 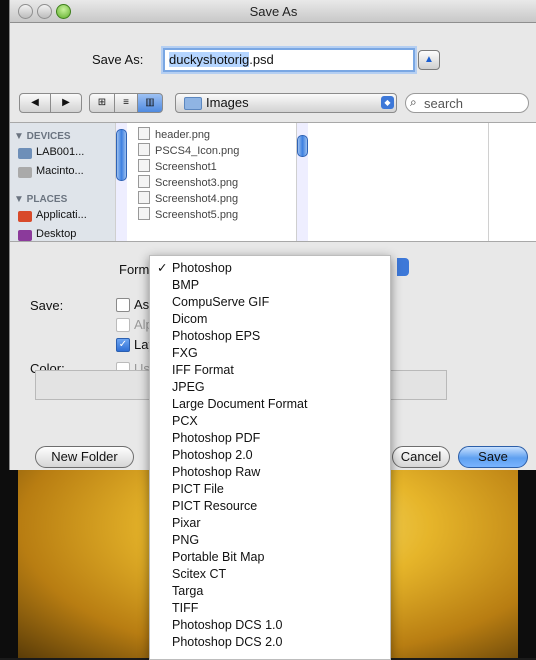 What do you see at coordinates (193, 103) in the screenshot?
I see `folder-icon` at bounding box center [193, 103].